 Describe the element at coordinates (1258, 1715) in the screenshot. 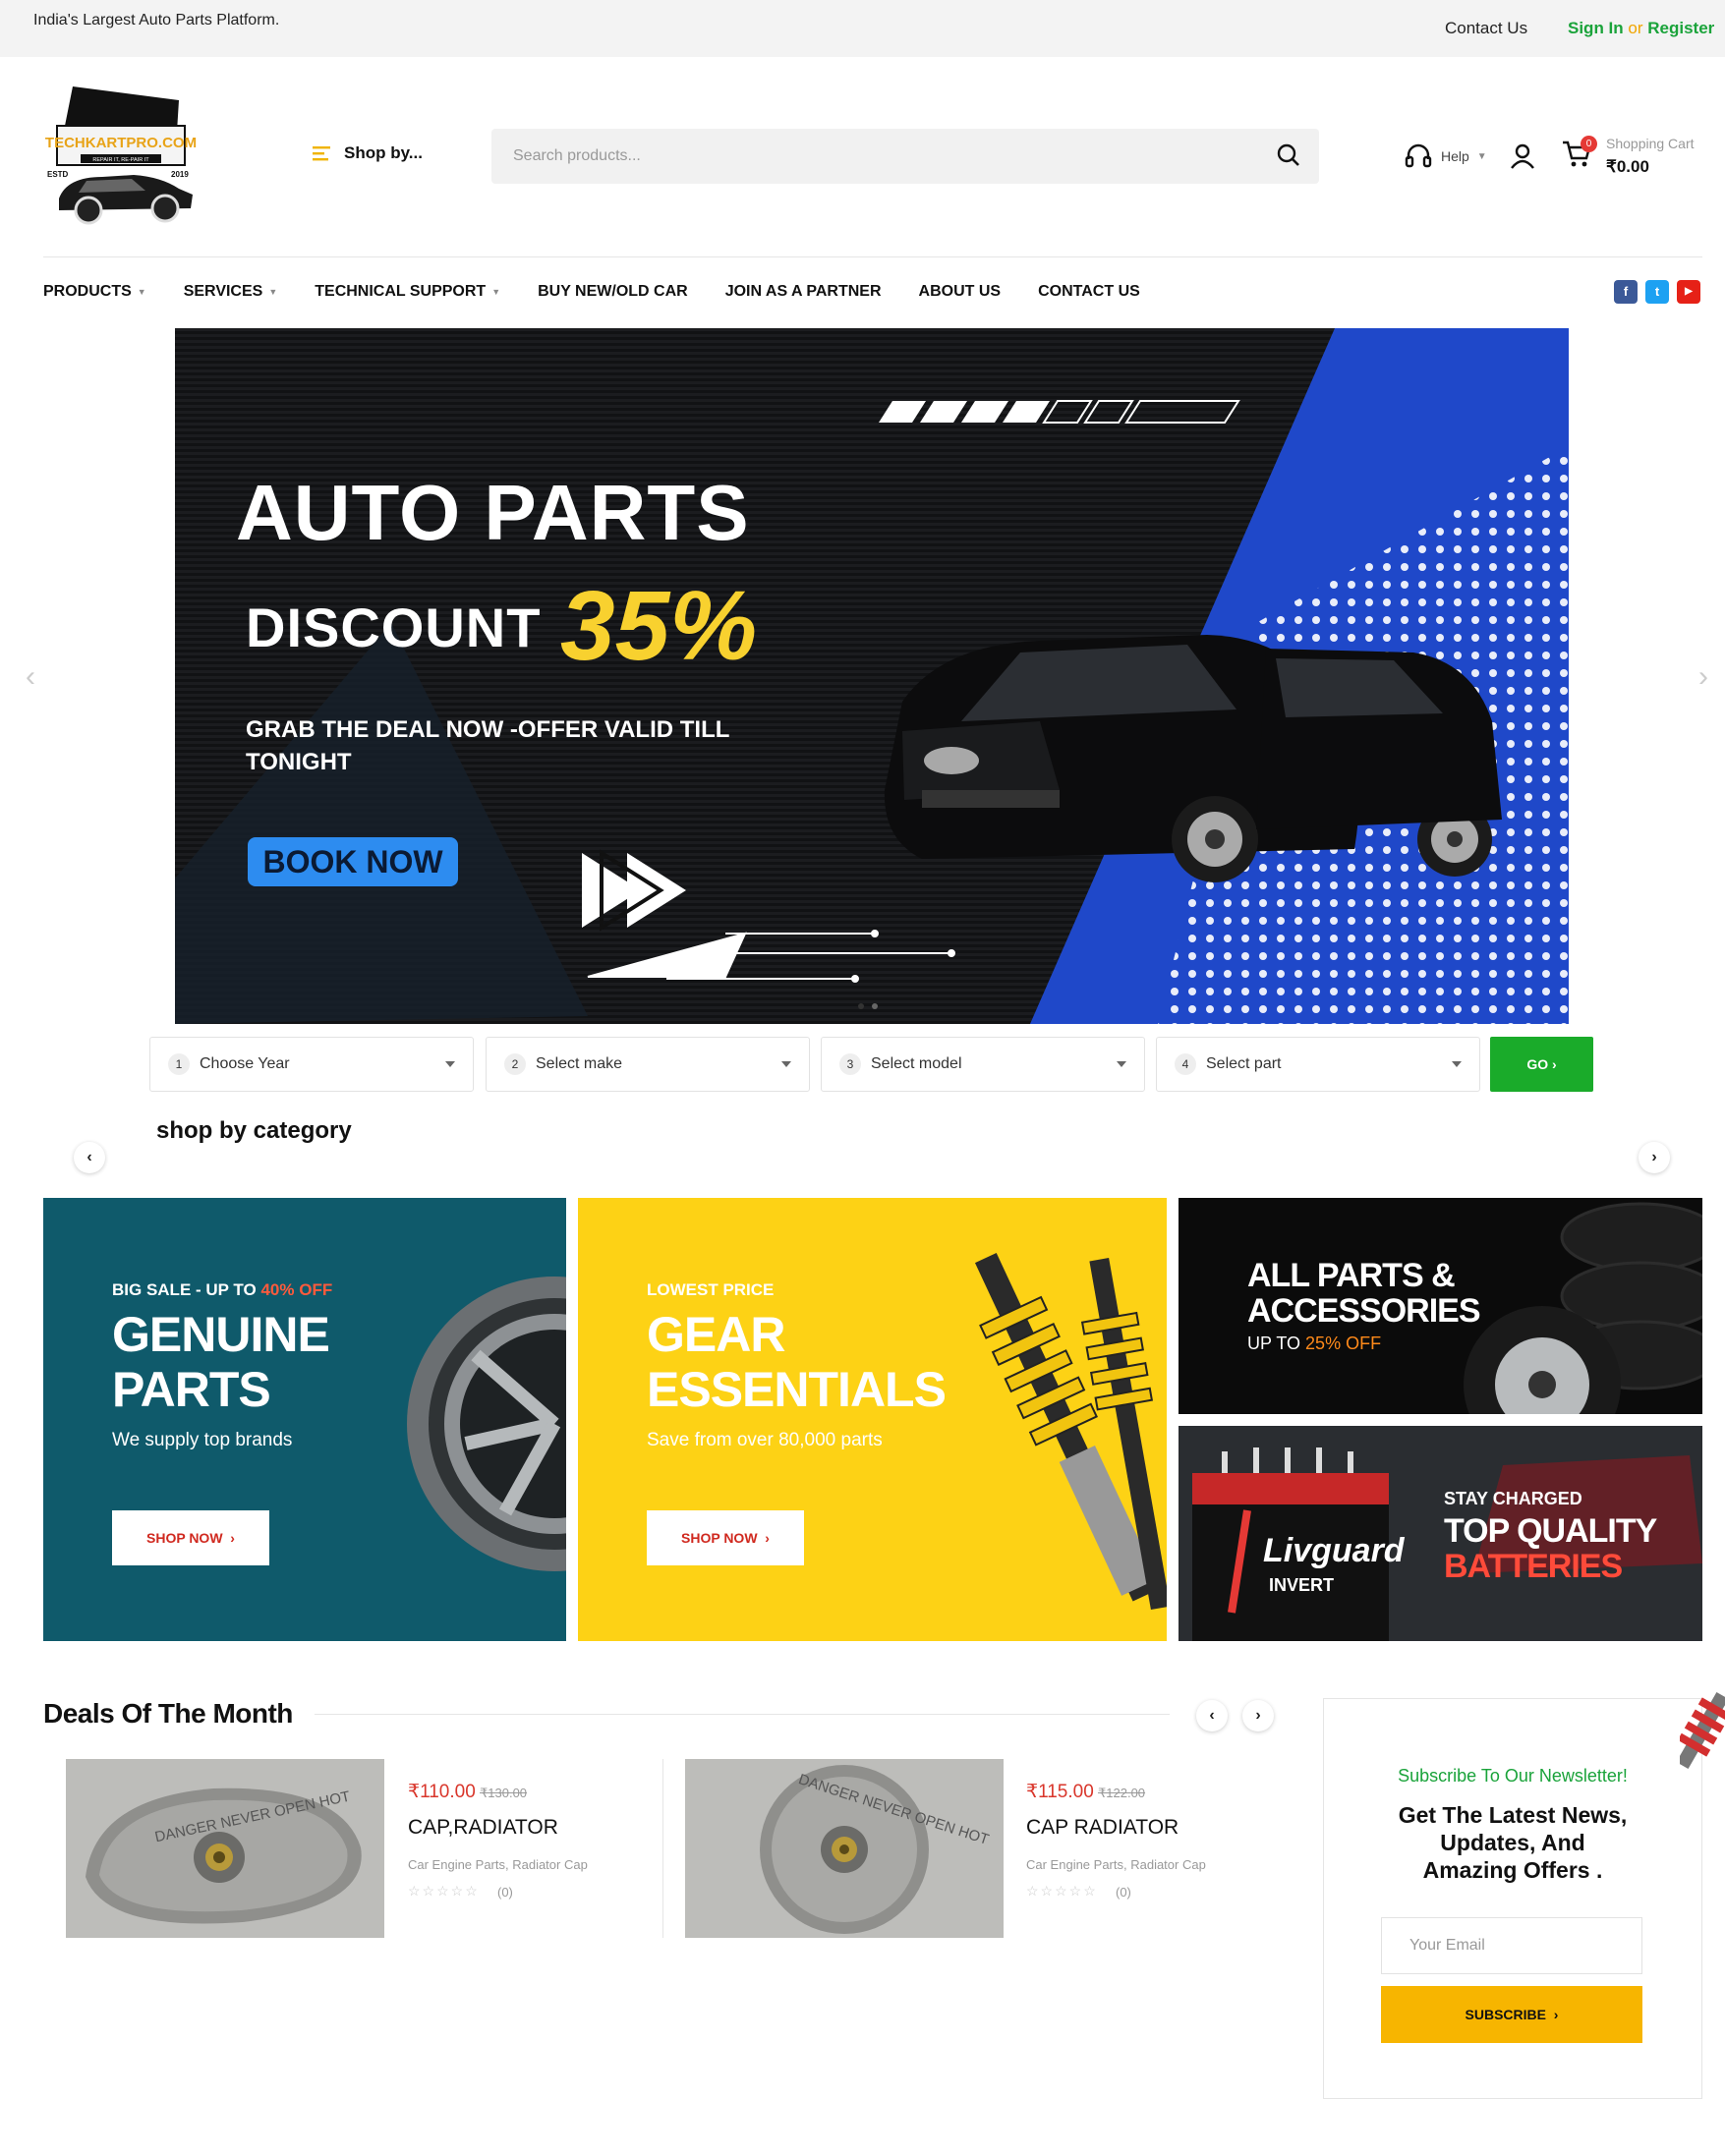

I see `deals-next-button: ›` at that location.